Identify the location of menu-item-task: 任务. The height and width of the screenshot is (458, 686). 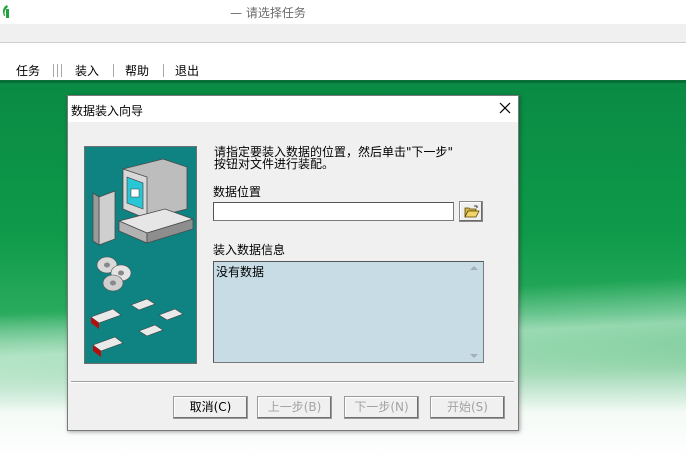
(28, 70).